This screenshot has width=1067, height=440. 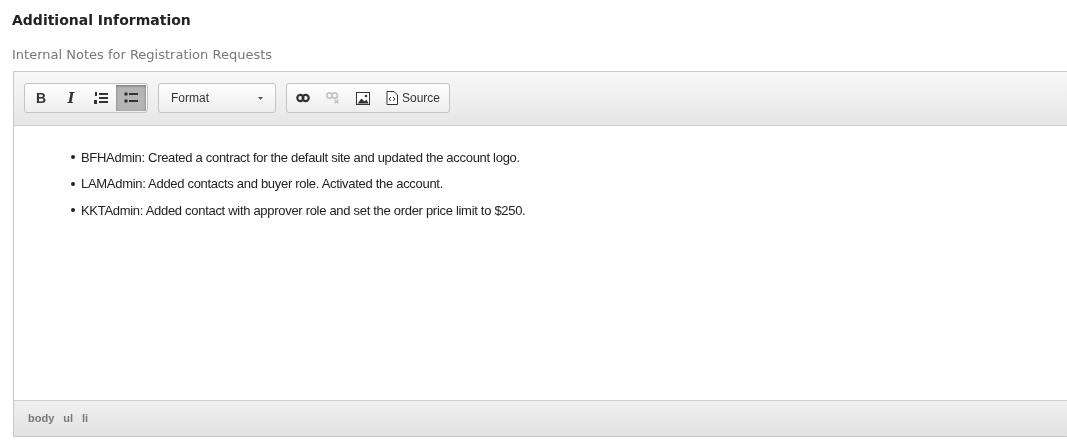 I want to click on list-item: KKTAdmin: Added contact with approver role and set the order price limit to $250., so click(x=303, y=210).